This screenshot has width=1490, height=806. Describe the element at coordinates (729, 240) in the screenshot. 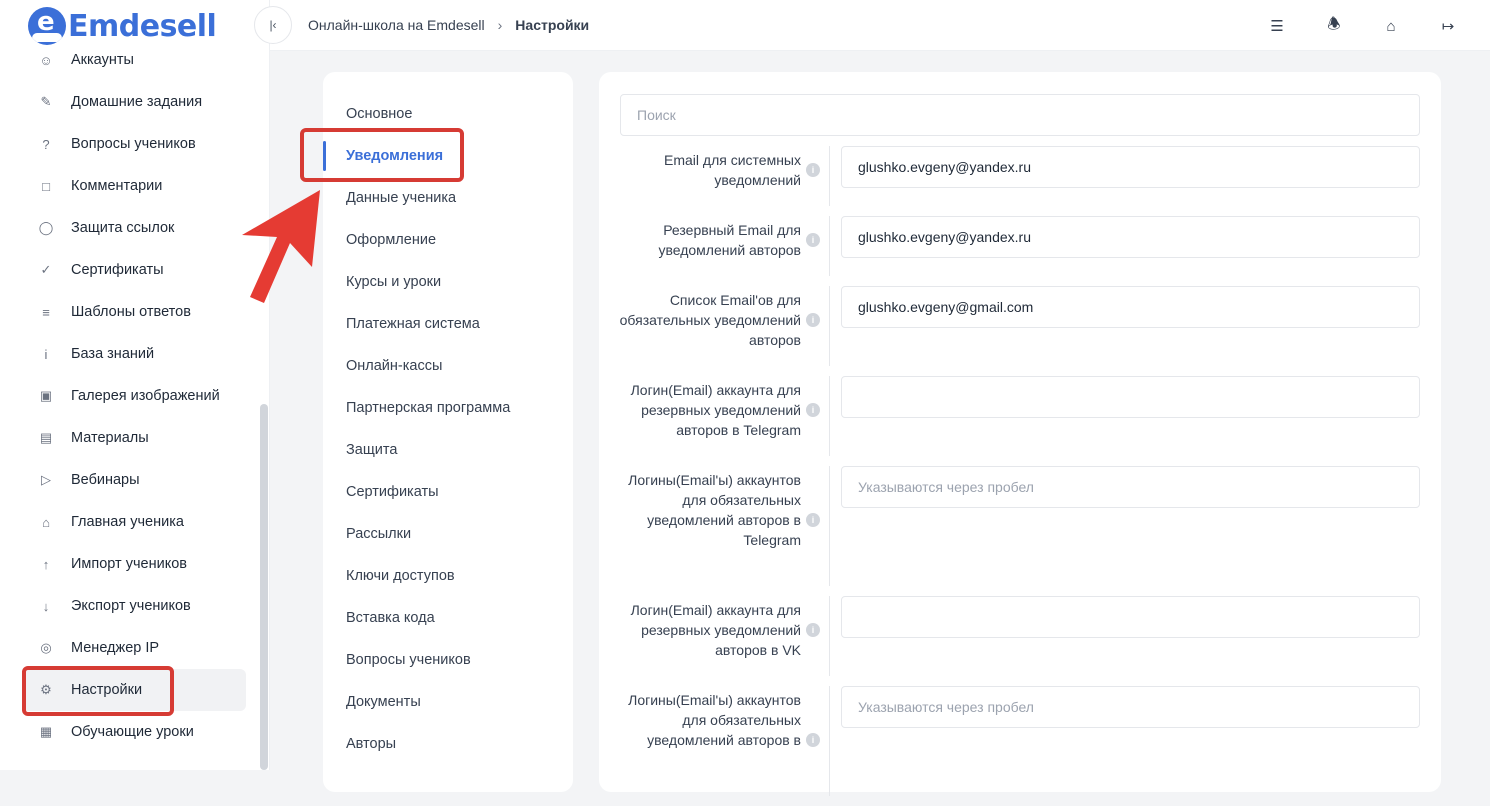

I see `field-label: Резервный Email для уведомлений авторов` at that location.